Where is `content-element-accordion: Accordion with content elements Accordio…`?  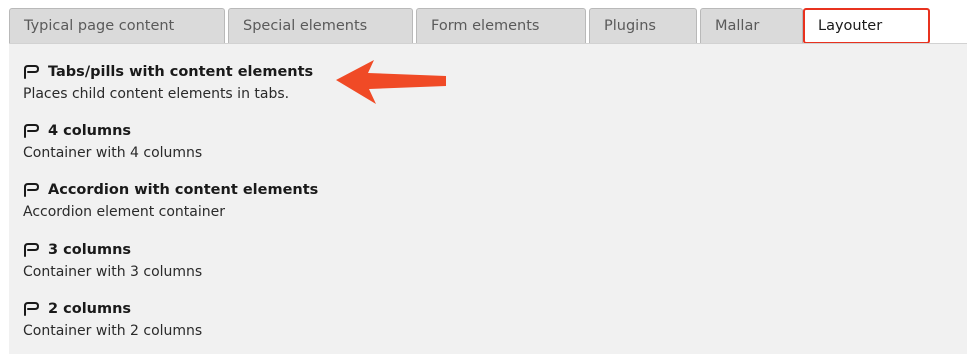 content-element-accordion: Accordion with content elements Accordio… is located at coordinates (170, 200).